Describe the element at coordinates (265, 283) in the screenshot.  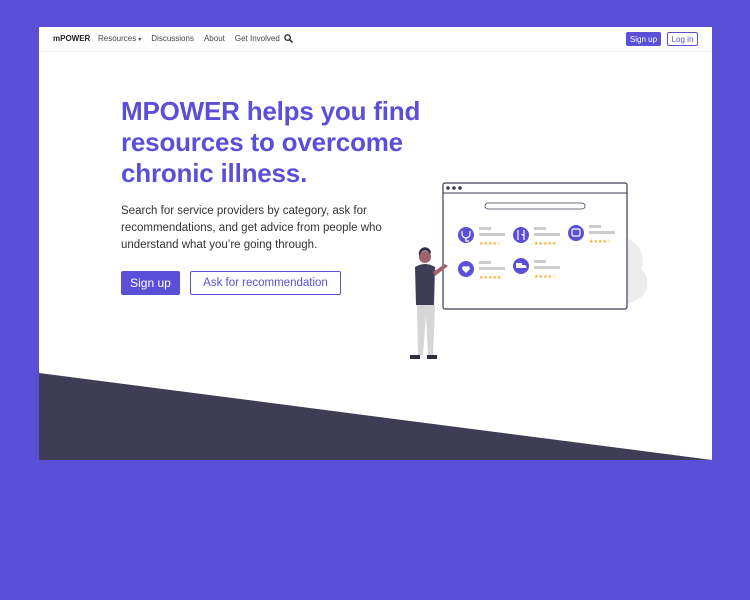
I see `ask-recommendation-button: Ask for recommendation` at that location.